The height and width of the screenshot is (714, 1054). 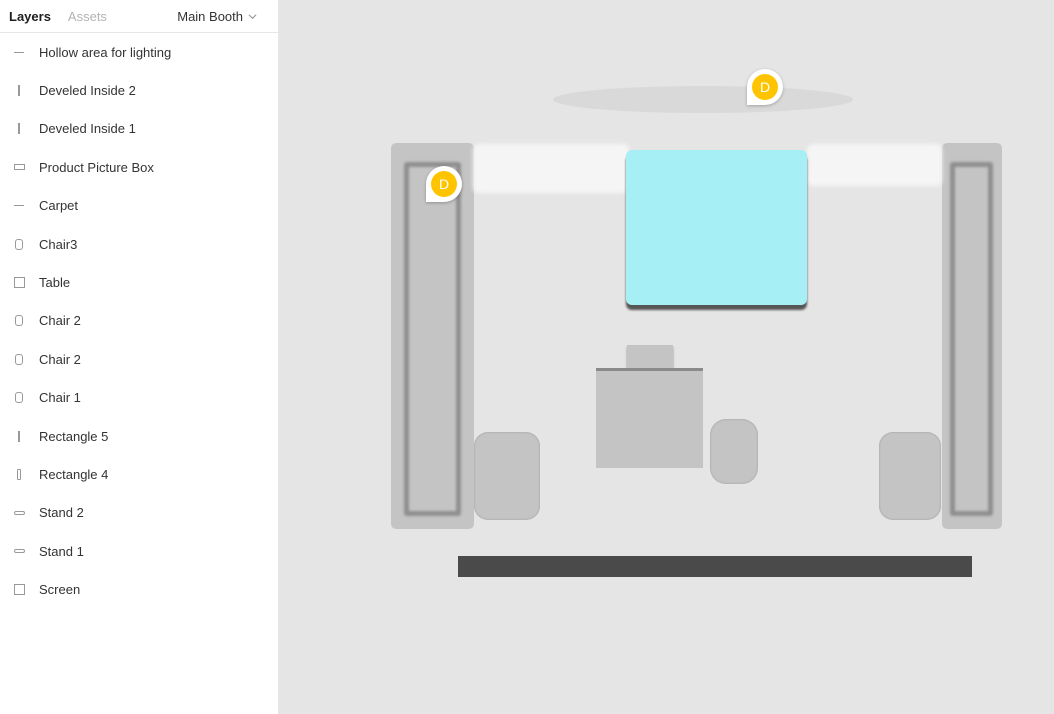 I want to click on layer-item-develed-inside-1: Develed Inside 1, so click(x=139, y=129).